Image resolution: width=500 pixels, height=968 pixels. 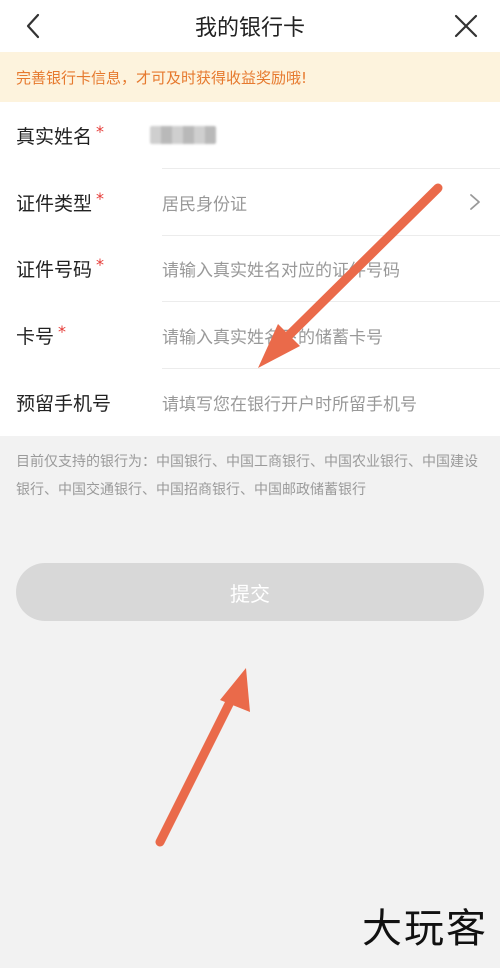 What do you see at coordinates (204, 202) in the screenshot?
I see `id-type-select: 居民身份证` at bounding box center [204, 202].